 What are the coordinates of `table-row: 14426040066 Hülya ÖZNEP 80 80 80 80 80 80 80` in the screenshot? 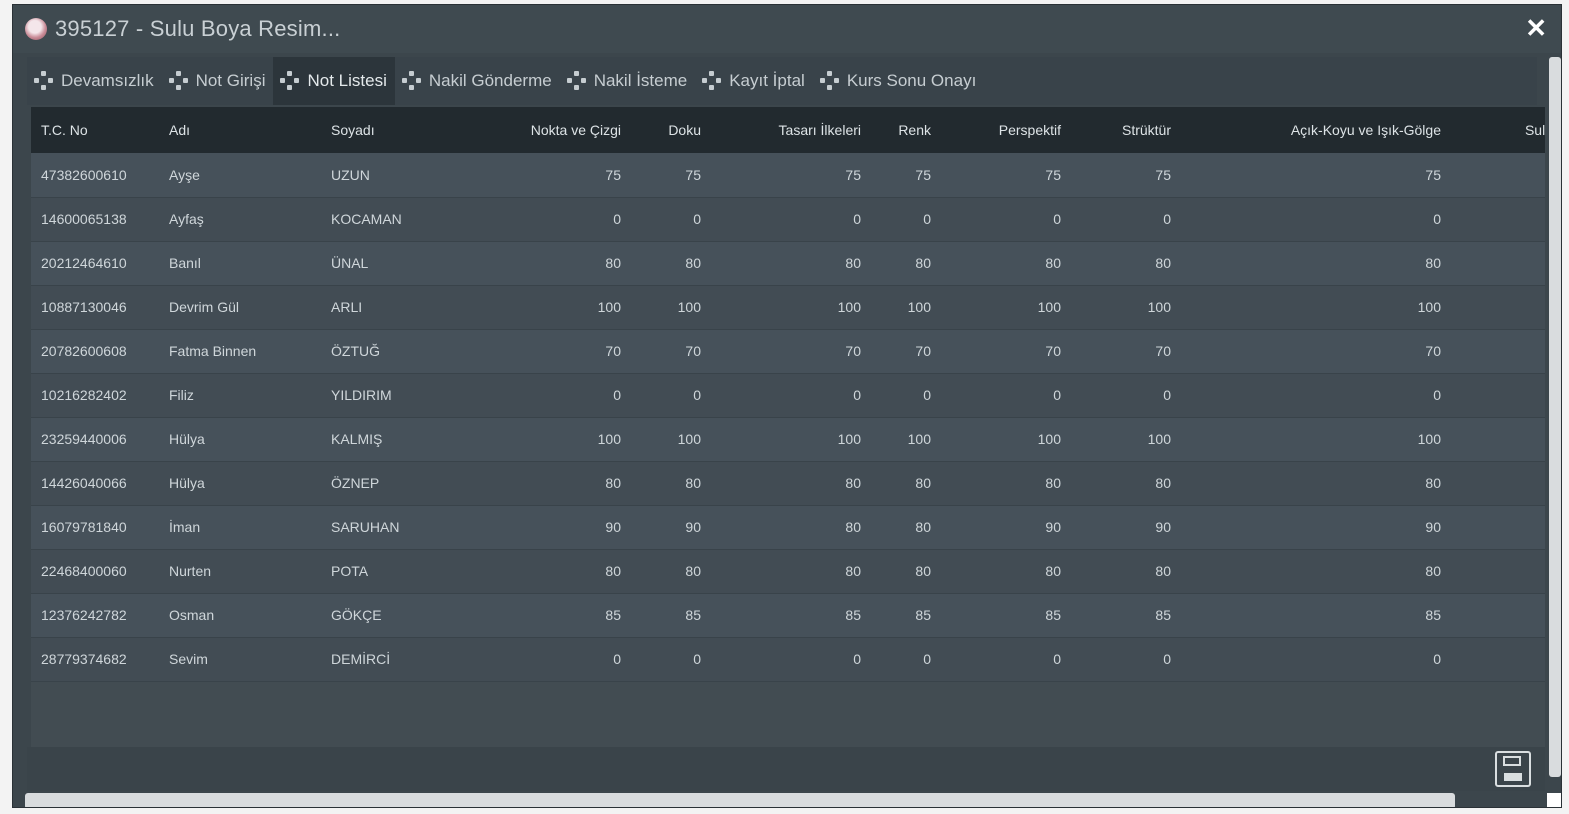 It's located at (788, 483).